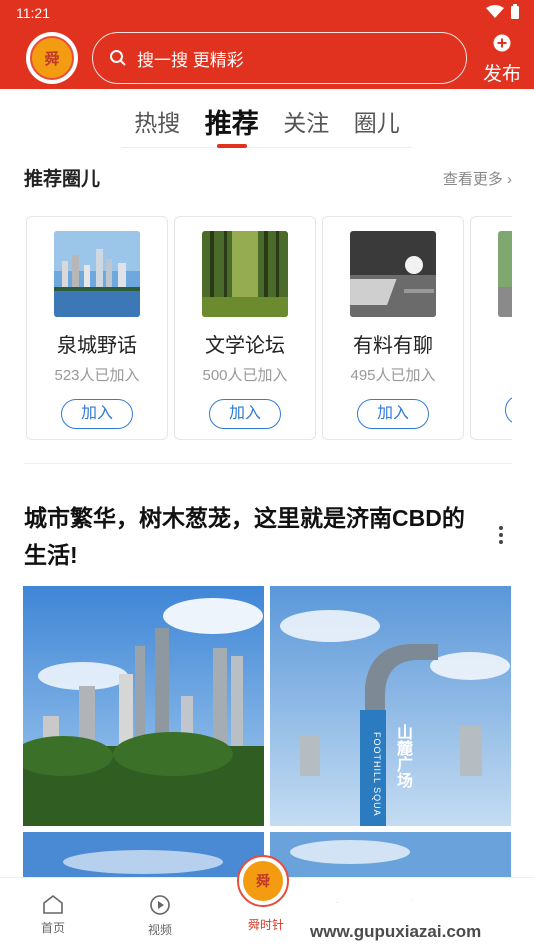  I want to click on plus-circle-icon, so click(502, 43).